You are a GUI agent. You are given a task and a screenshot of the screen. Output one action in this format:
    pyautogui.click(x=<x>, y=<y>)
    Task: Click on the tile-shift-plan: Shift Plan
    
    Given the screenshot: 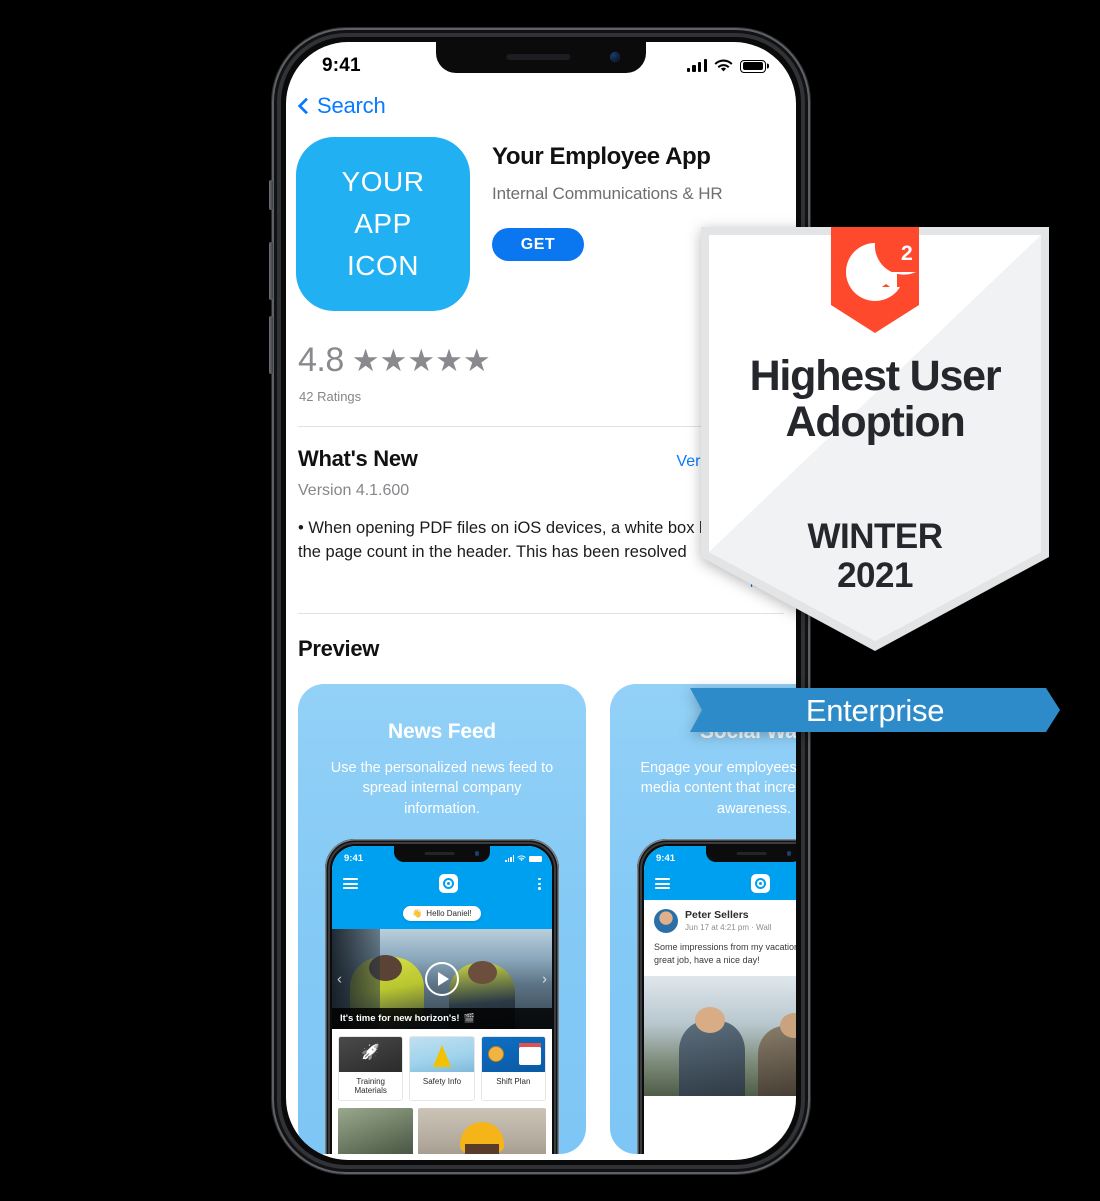 What is the action you would take?
    pyautogui.click(x=513, y=1068)
    